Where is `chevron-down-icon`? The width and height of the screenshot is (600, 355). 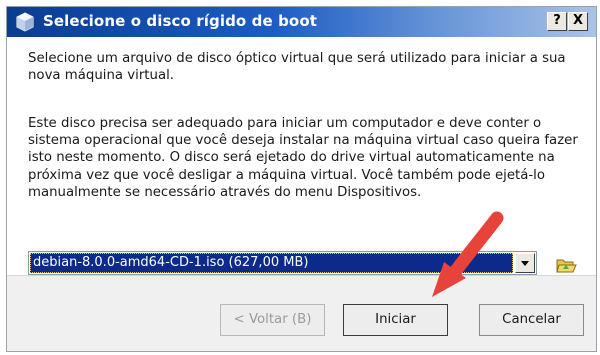
chevron-down-icon is located at coordinates (525, 263).